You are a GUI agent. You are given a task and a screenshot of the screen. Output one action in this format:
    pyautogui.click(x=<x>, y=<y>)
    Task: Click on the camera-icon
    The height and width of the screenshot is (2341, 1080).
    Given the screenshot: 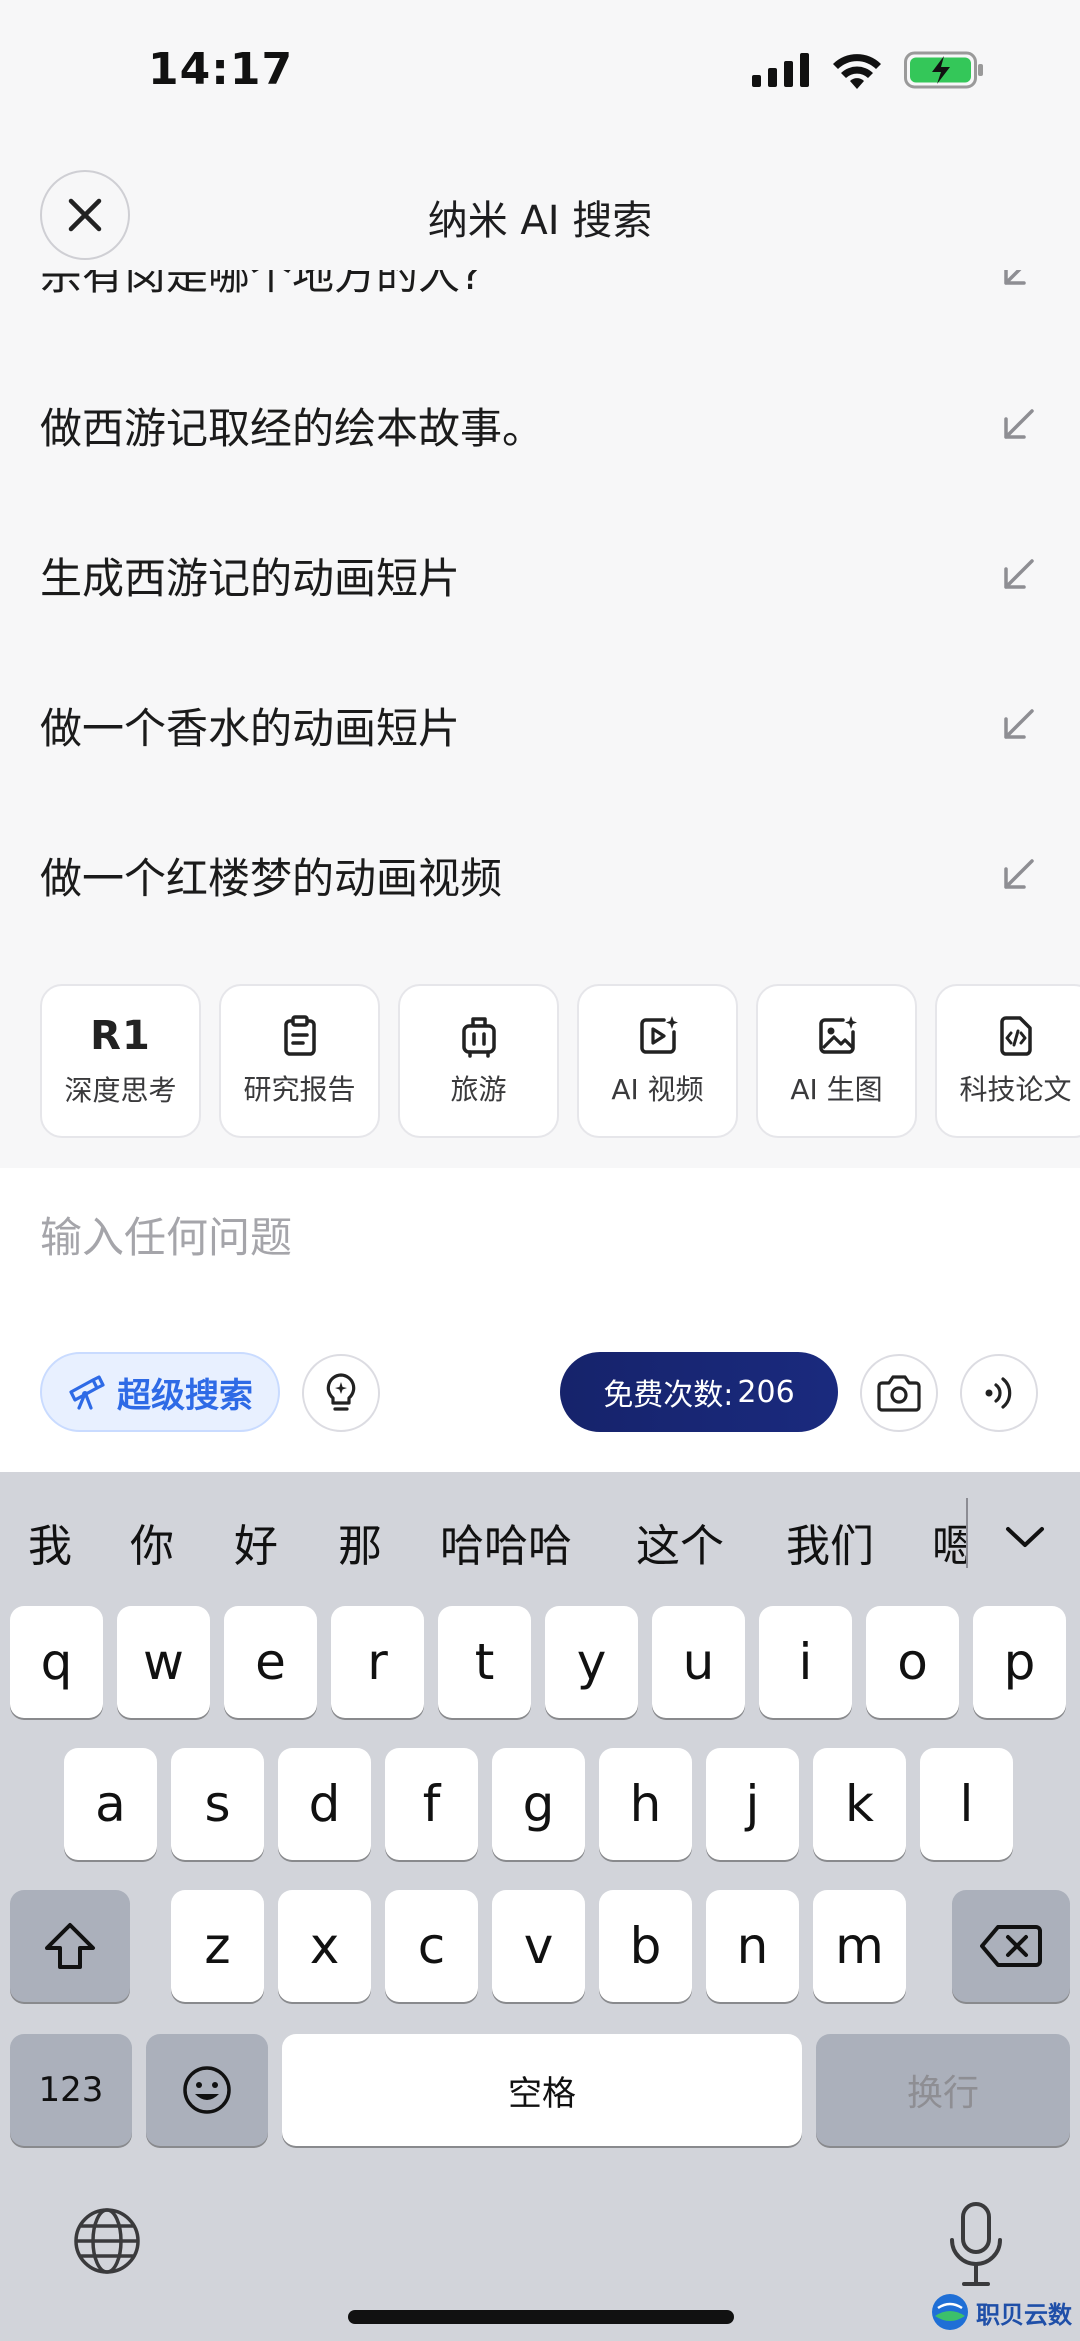 What is the action you would take?
    pyautogui.click(x=899, y=1393)
    